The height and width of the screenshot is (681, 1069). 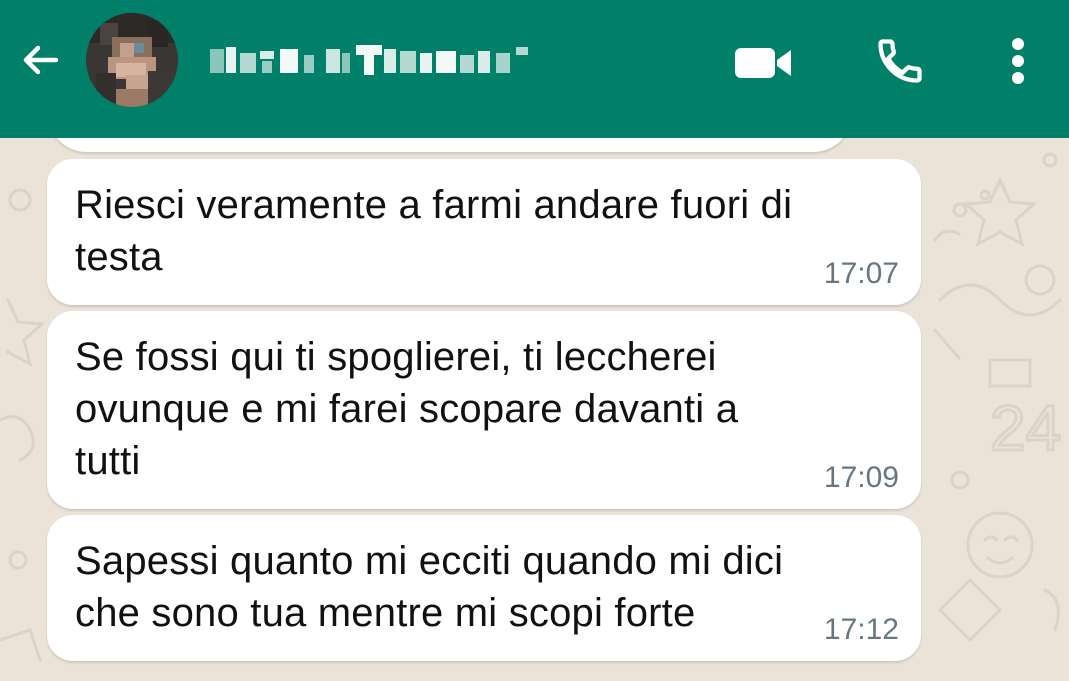 I want to click on voice-call-button, so click(x=900, y=61).